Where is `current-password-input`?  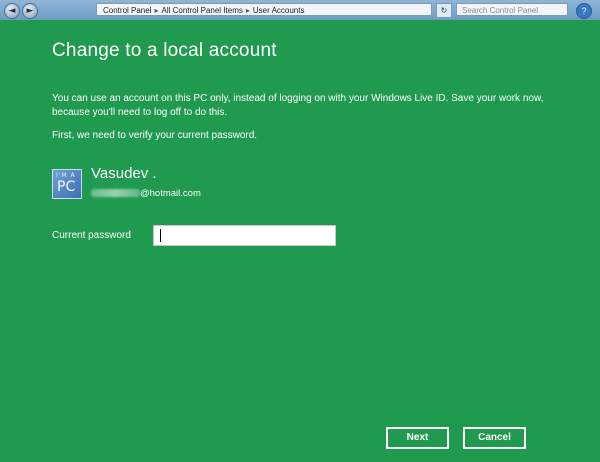
current-password-input is located at coordinates (244, 235).